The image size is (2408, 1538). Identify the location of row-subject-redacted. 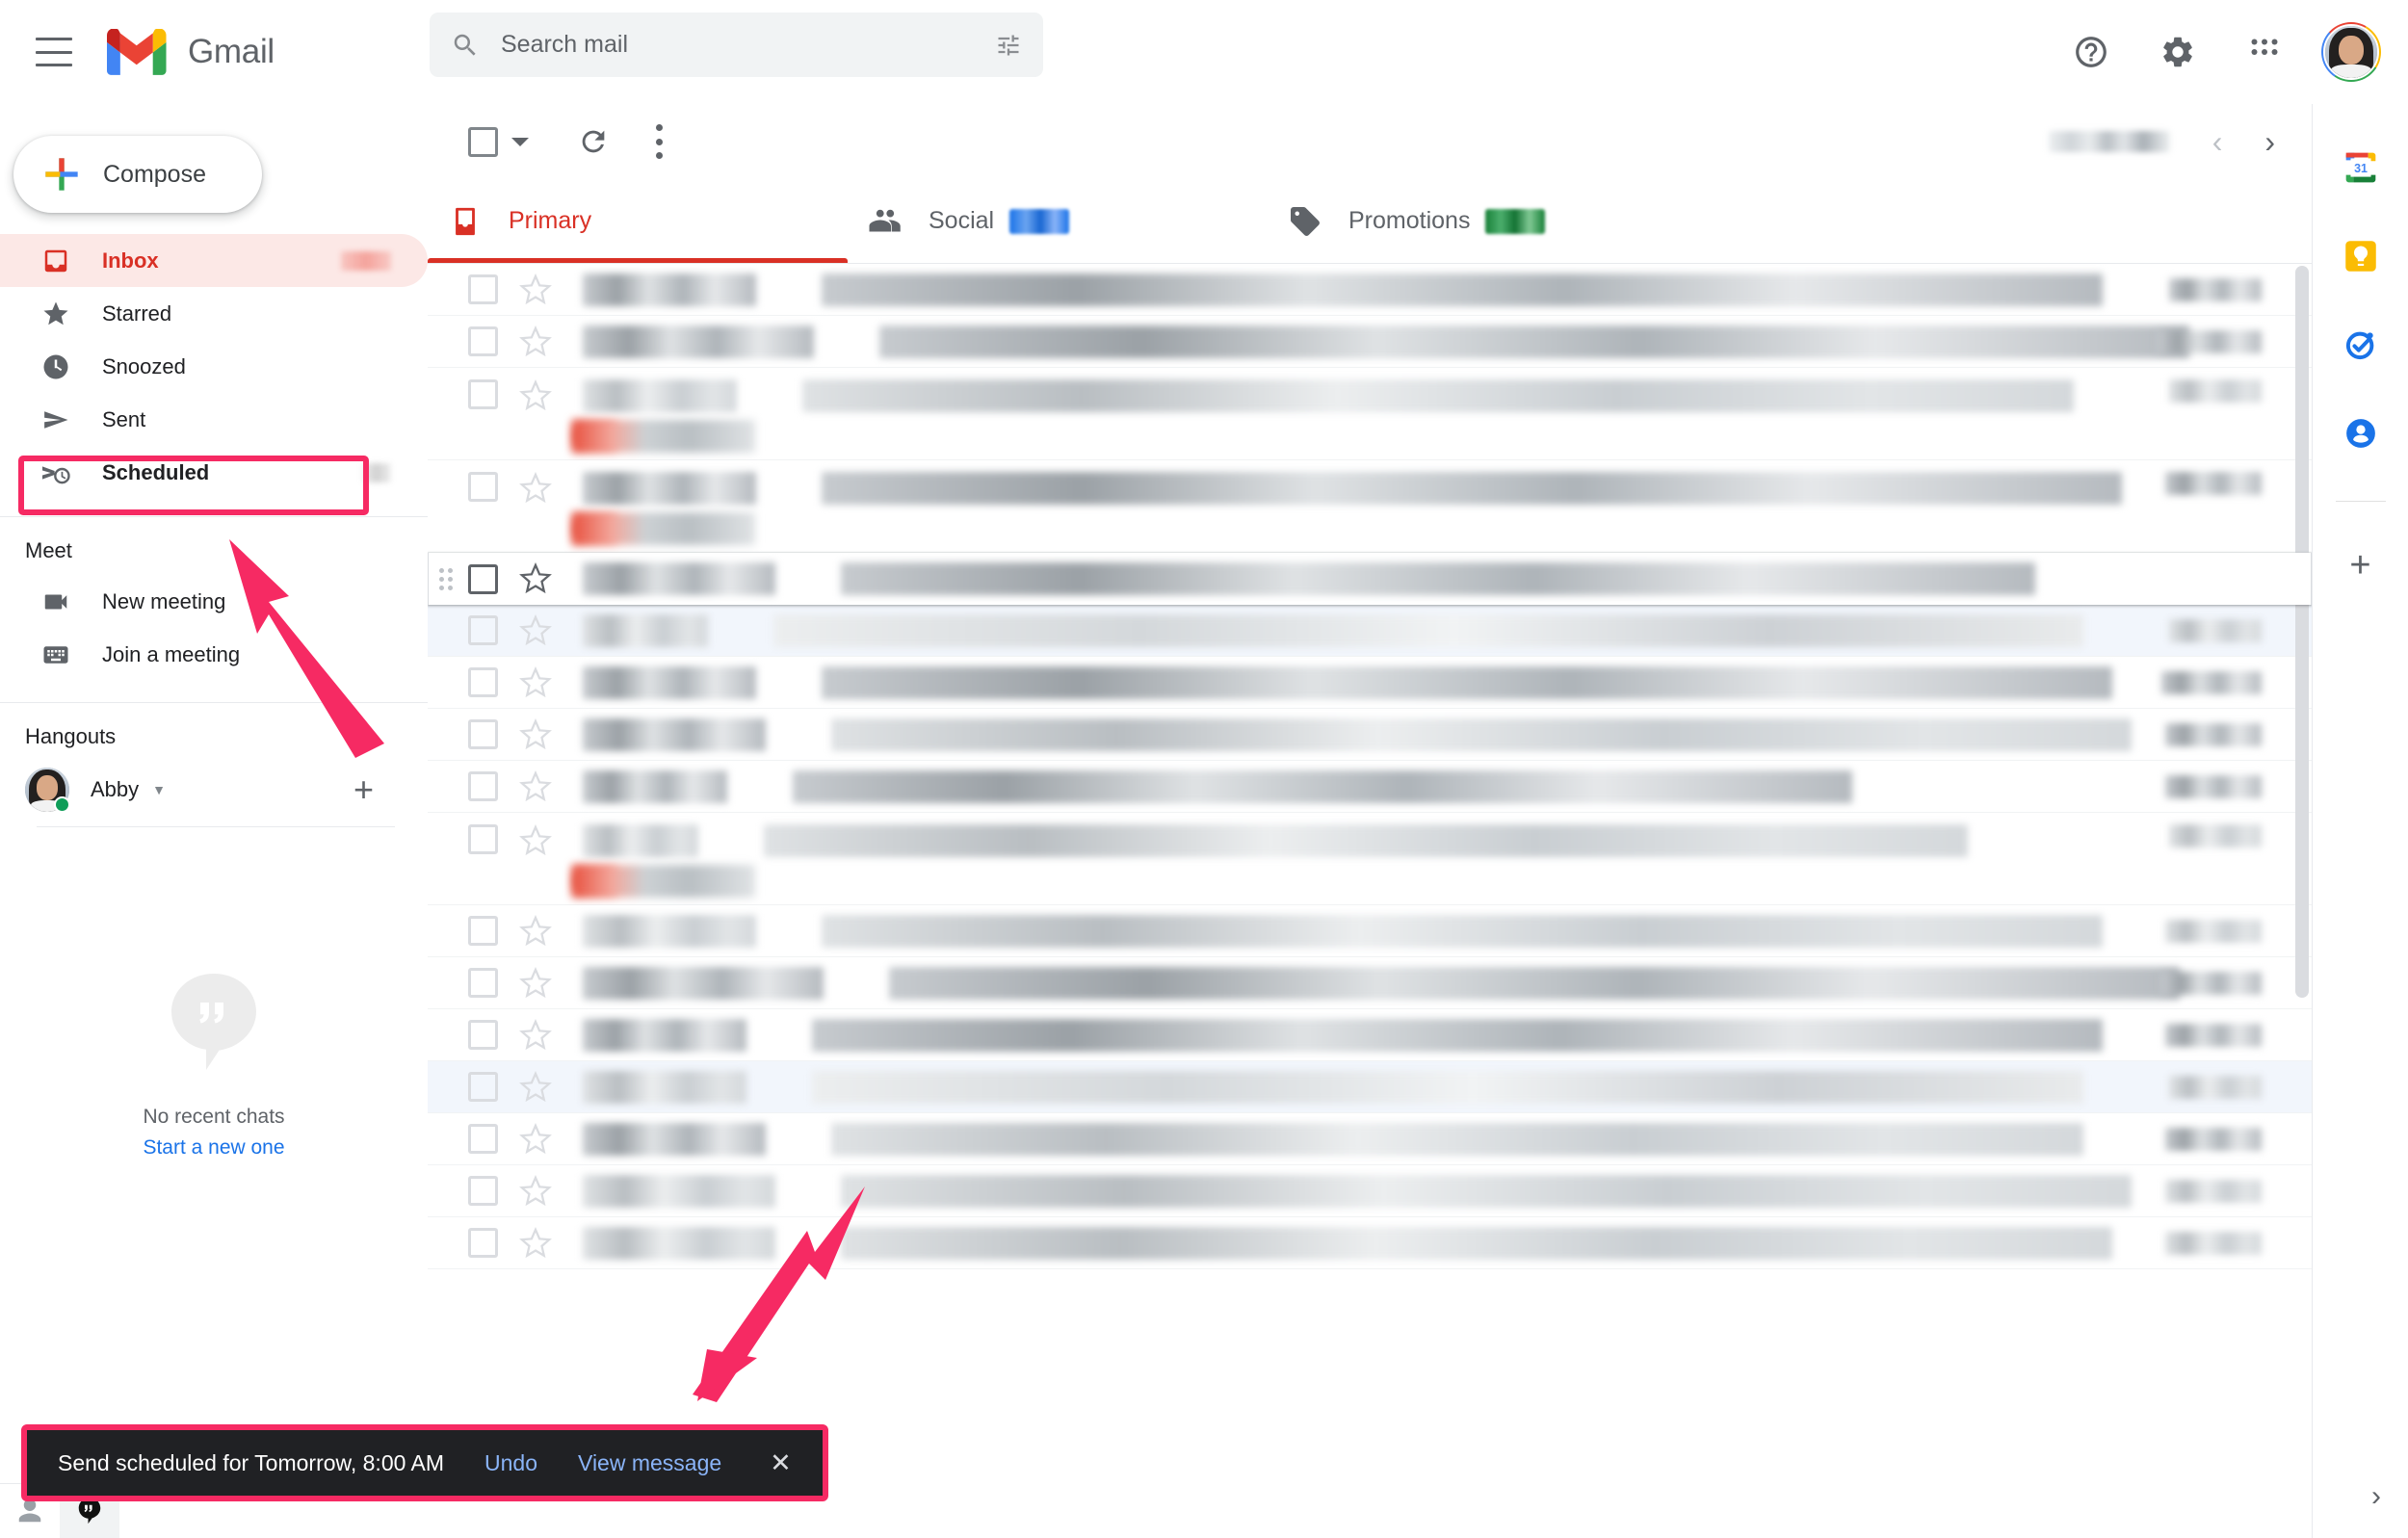
(1467, 682).